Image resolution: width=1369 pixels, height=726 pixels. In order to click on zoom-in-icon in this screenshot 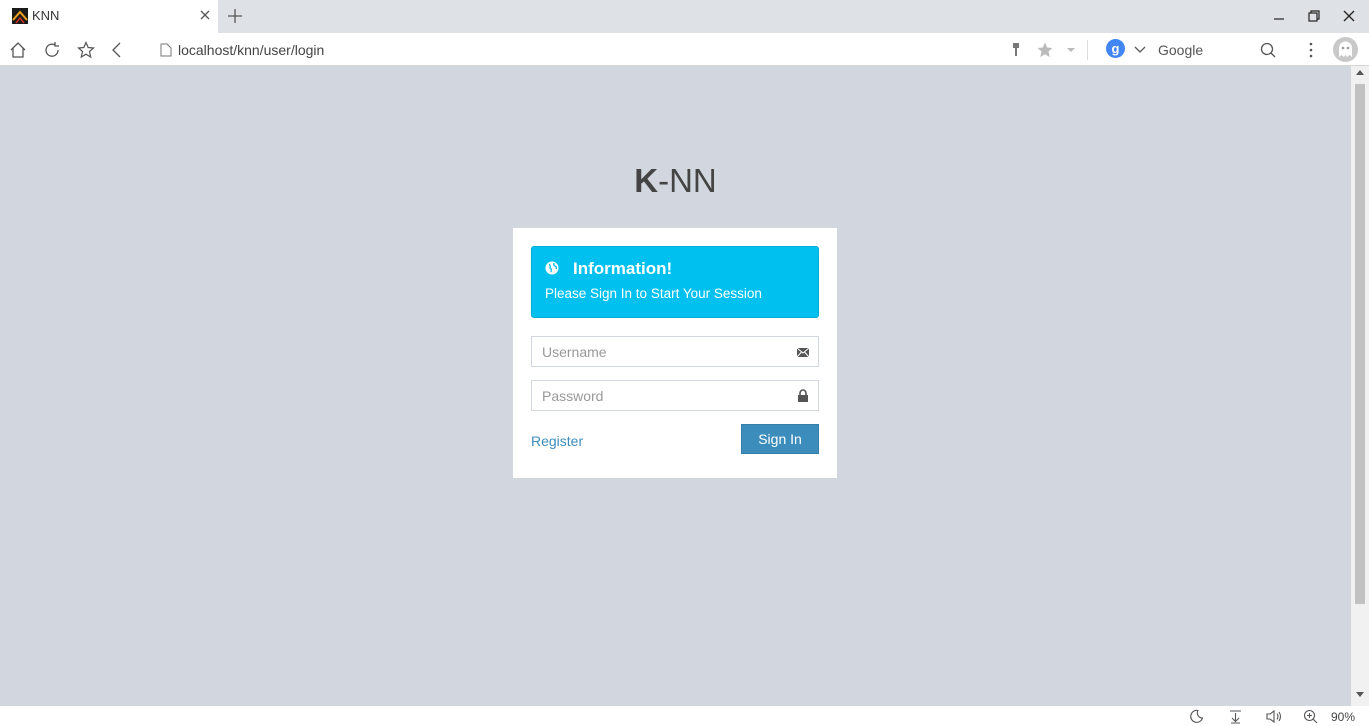, I will do `click(1310, 716)`.